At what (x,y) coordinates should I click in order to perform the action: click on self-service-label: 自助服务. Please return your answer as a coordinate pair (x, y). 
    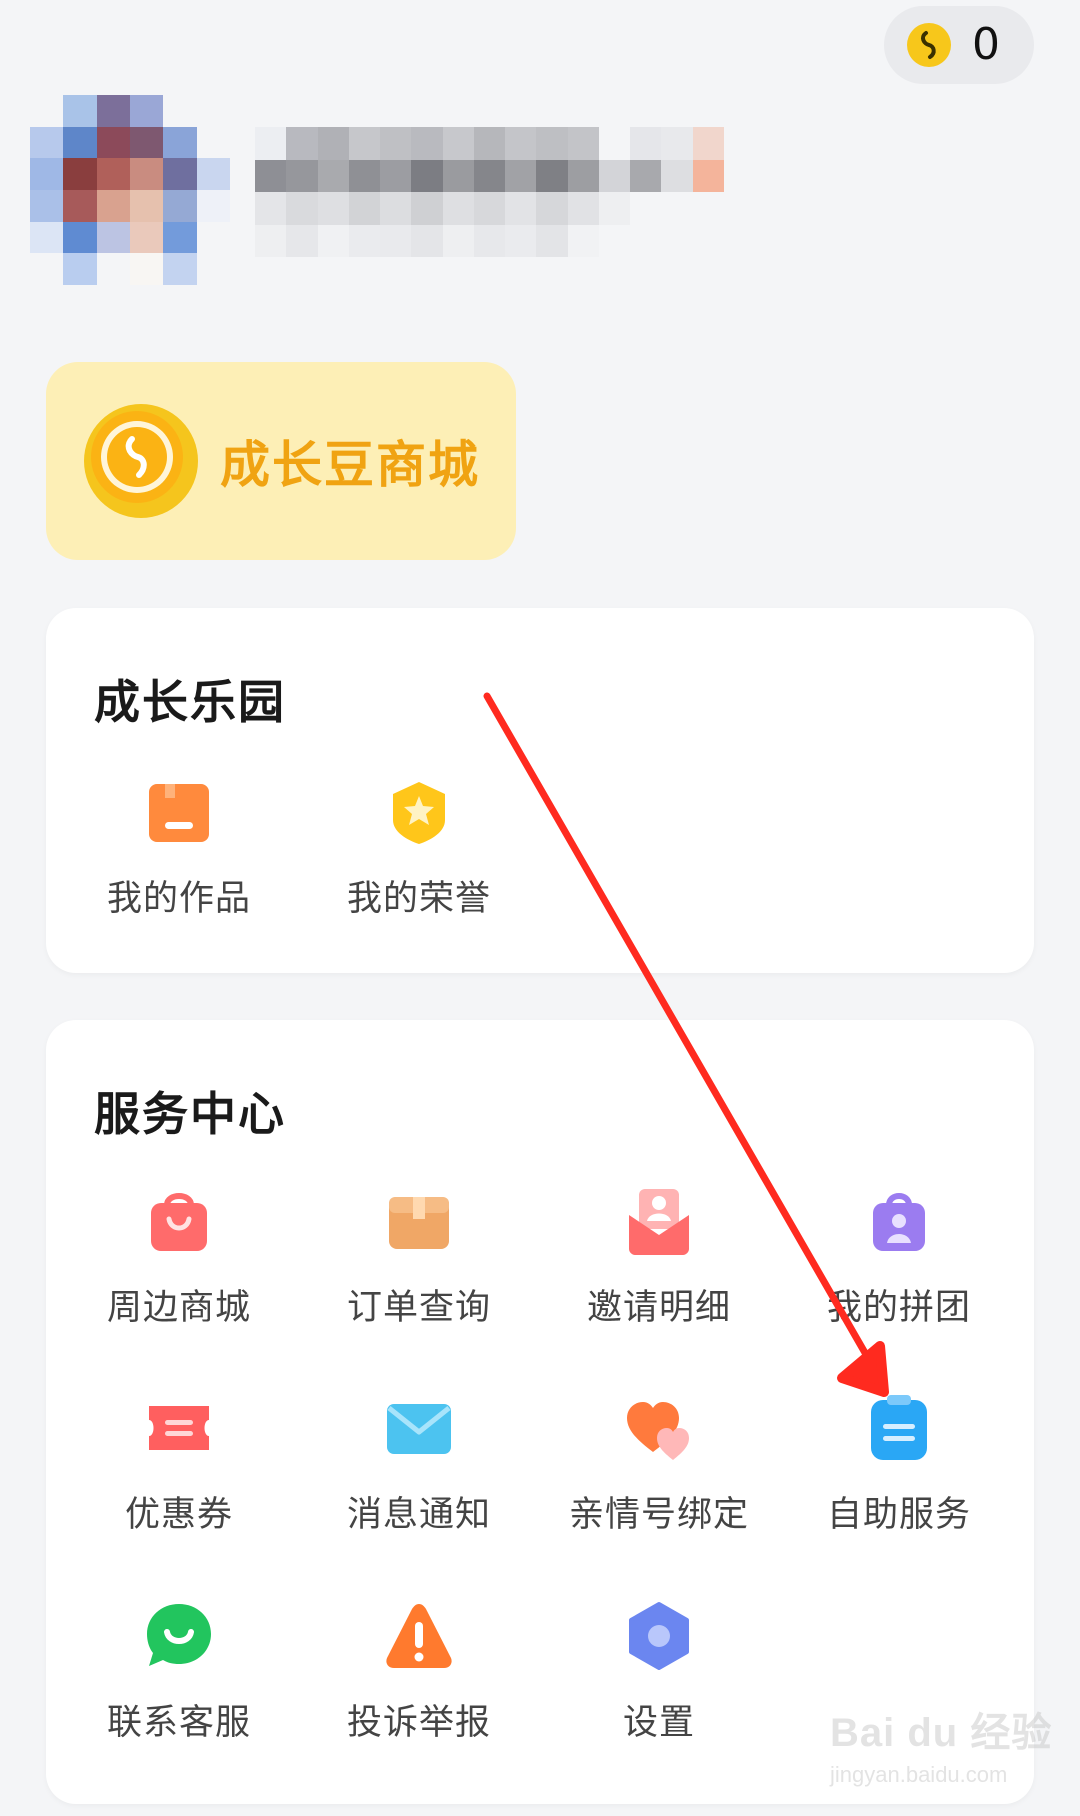
    Looking at the image, I should click on (898, 1515).